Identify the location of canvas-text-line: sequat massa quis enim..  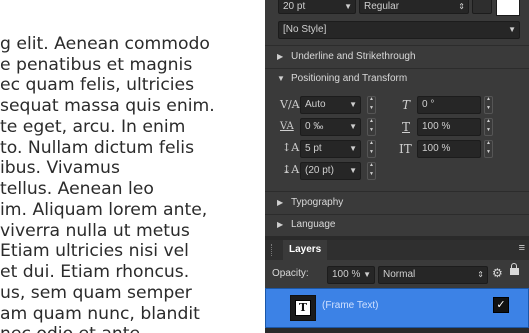
(107, 106).